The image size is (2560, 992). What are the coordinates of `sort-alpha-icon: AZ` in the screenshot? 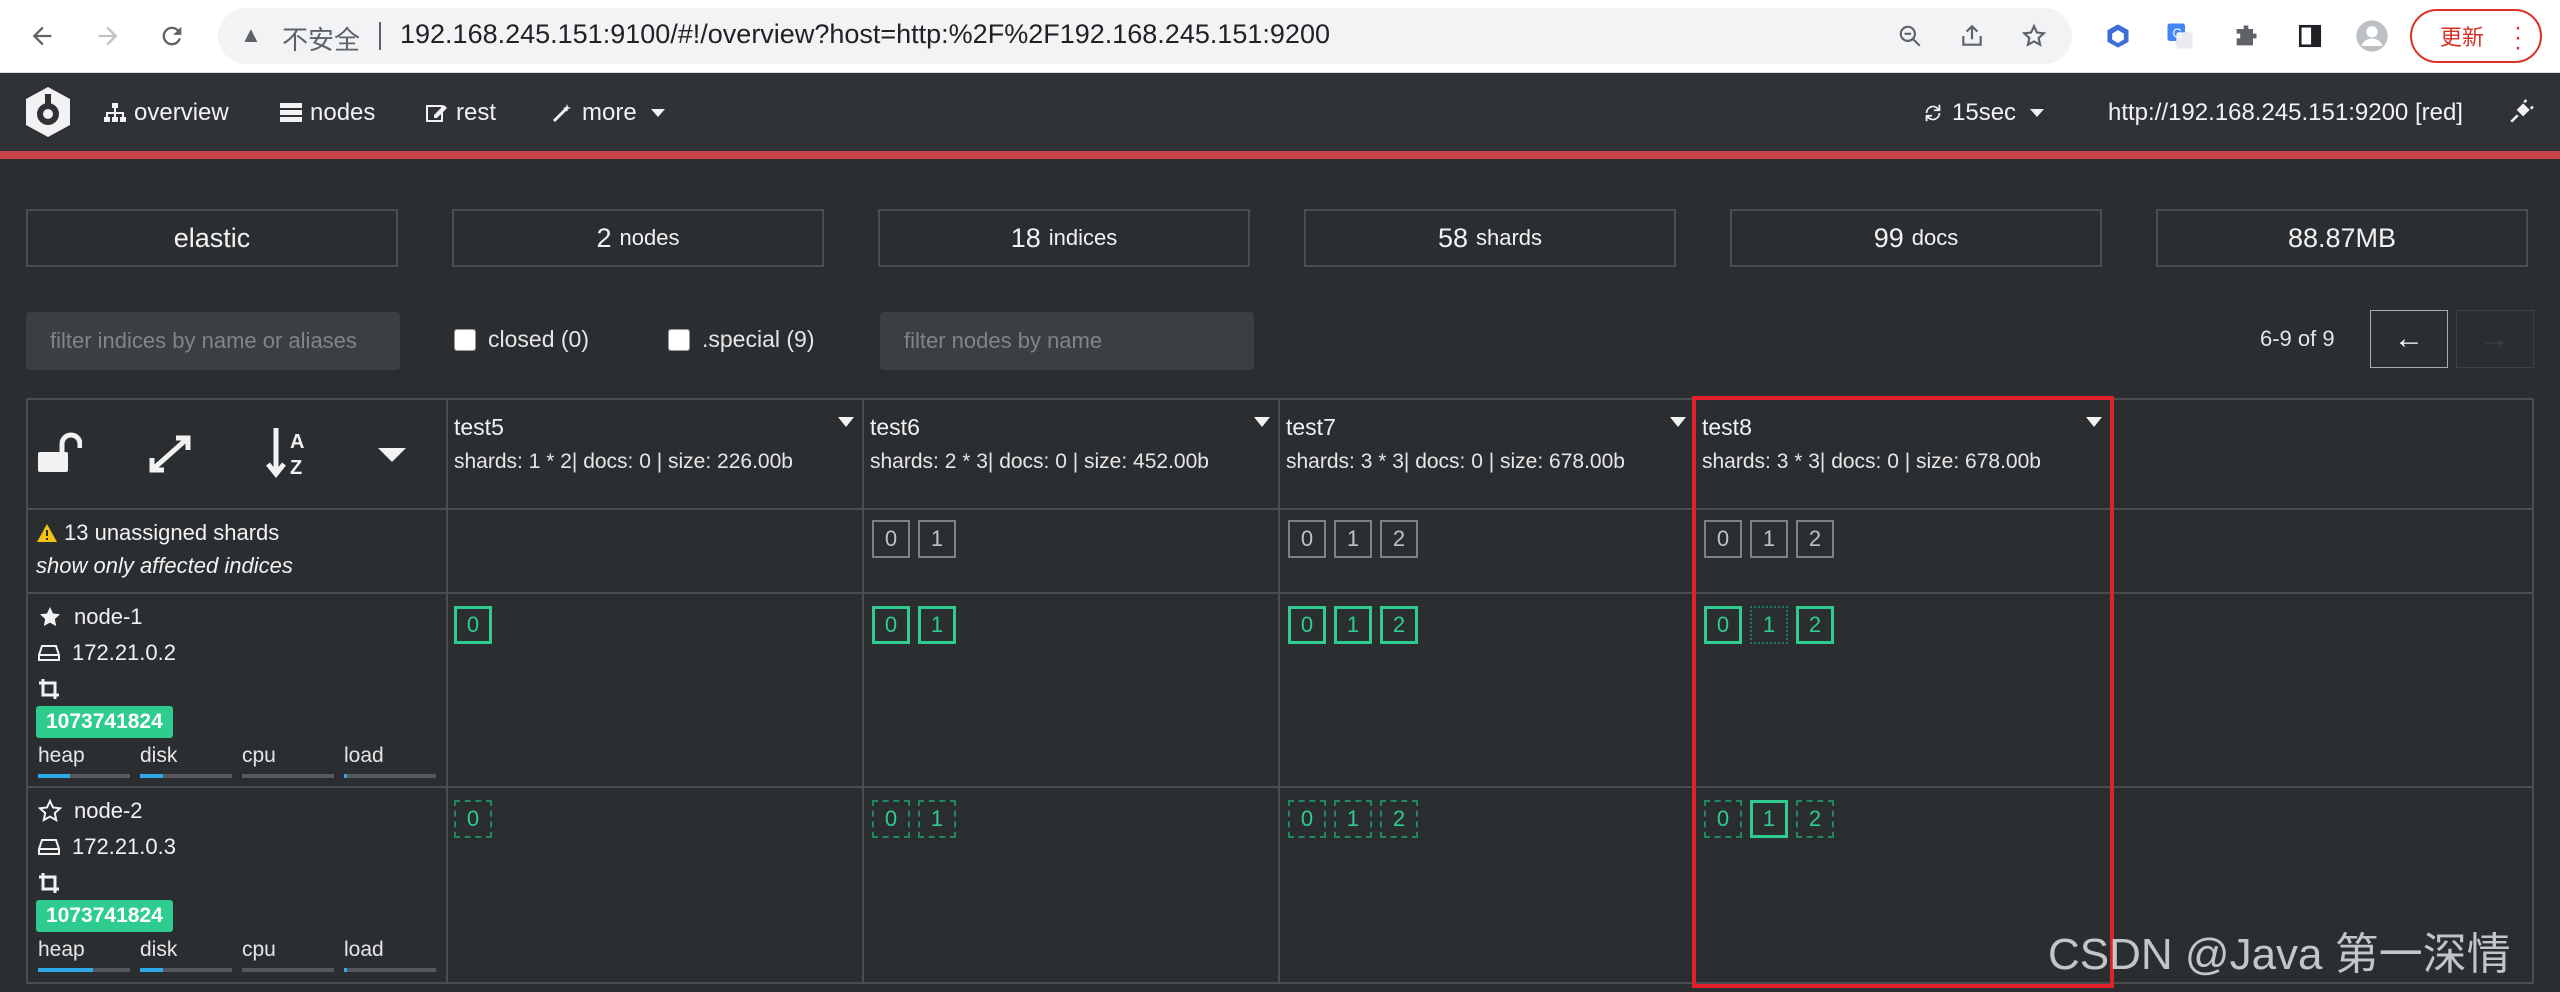 It's located at (289, 455).